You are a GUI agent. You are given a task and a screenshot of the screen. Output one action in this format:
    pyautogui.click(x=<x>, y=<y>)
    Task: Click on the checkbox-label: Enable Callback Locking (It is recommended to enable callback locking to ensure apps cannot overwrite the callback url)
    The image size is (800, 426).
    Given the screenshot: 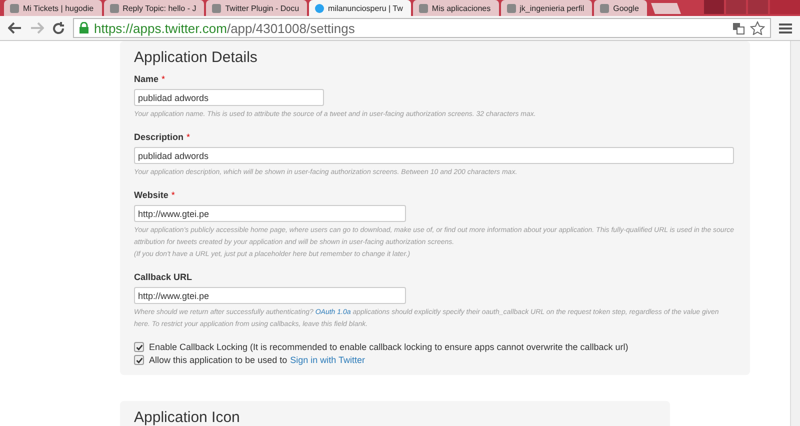 What is the action you would take?
    pyautogui.click(x=388, y=347)
    